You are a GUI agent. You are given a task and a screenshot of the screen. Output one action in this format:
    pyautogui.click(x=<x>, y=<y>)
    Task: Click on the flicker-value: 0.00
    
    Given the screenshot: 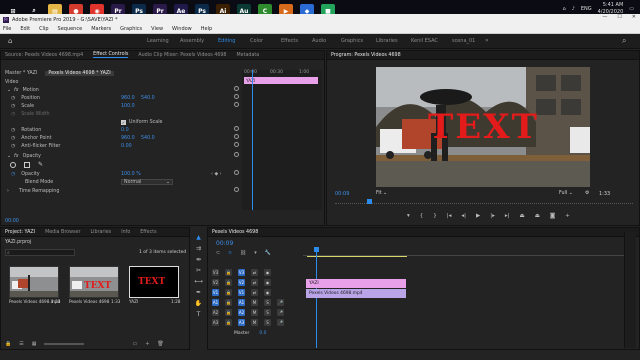 What is the action you would take?
    pyautogui.click(x=126, y=146)
    